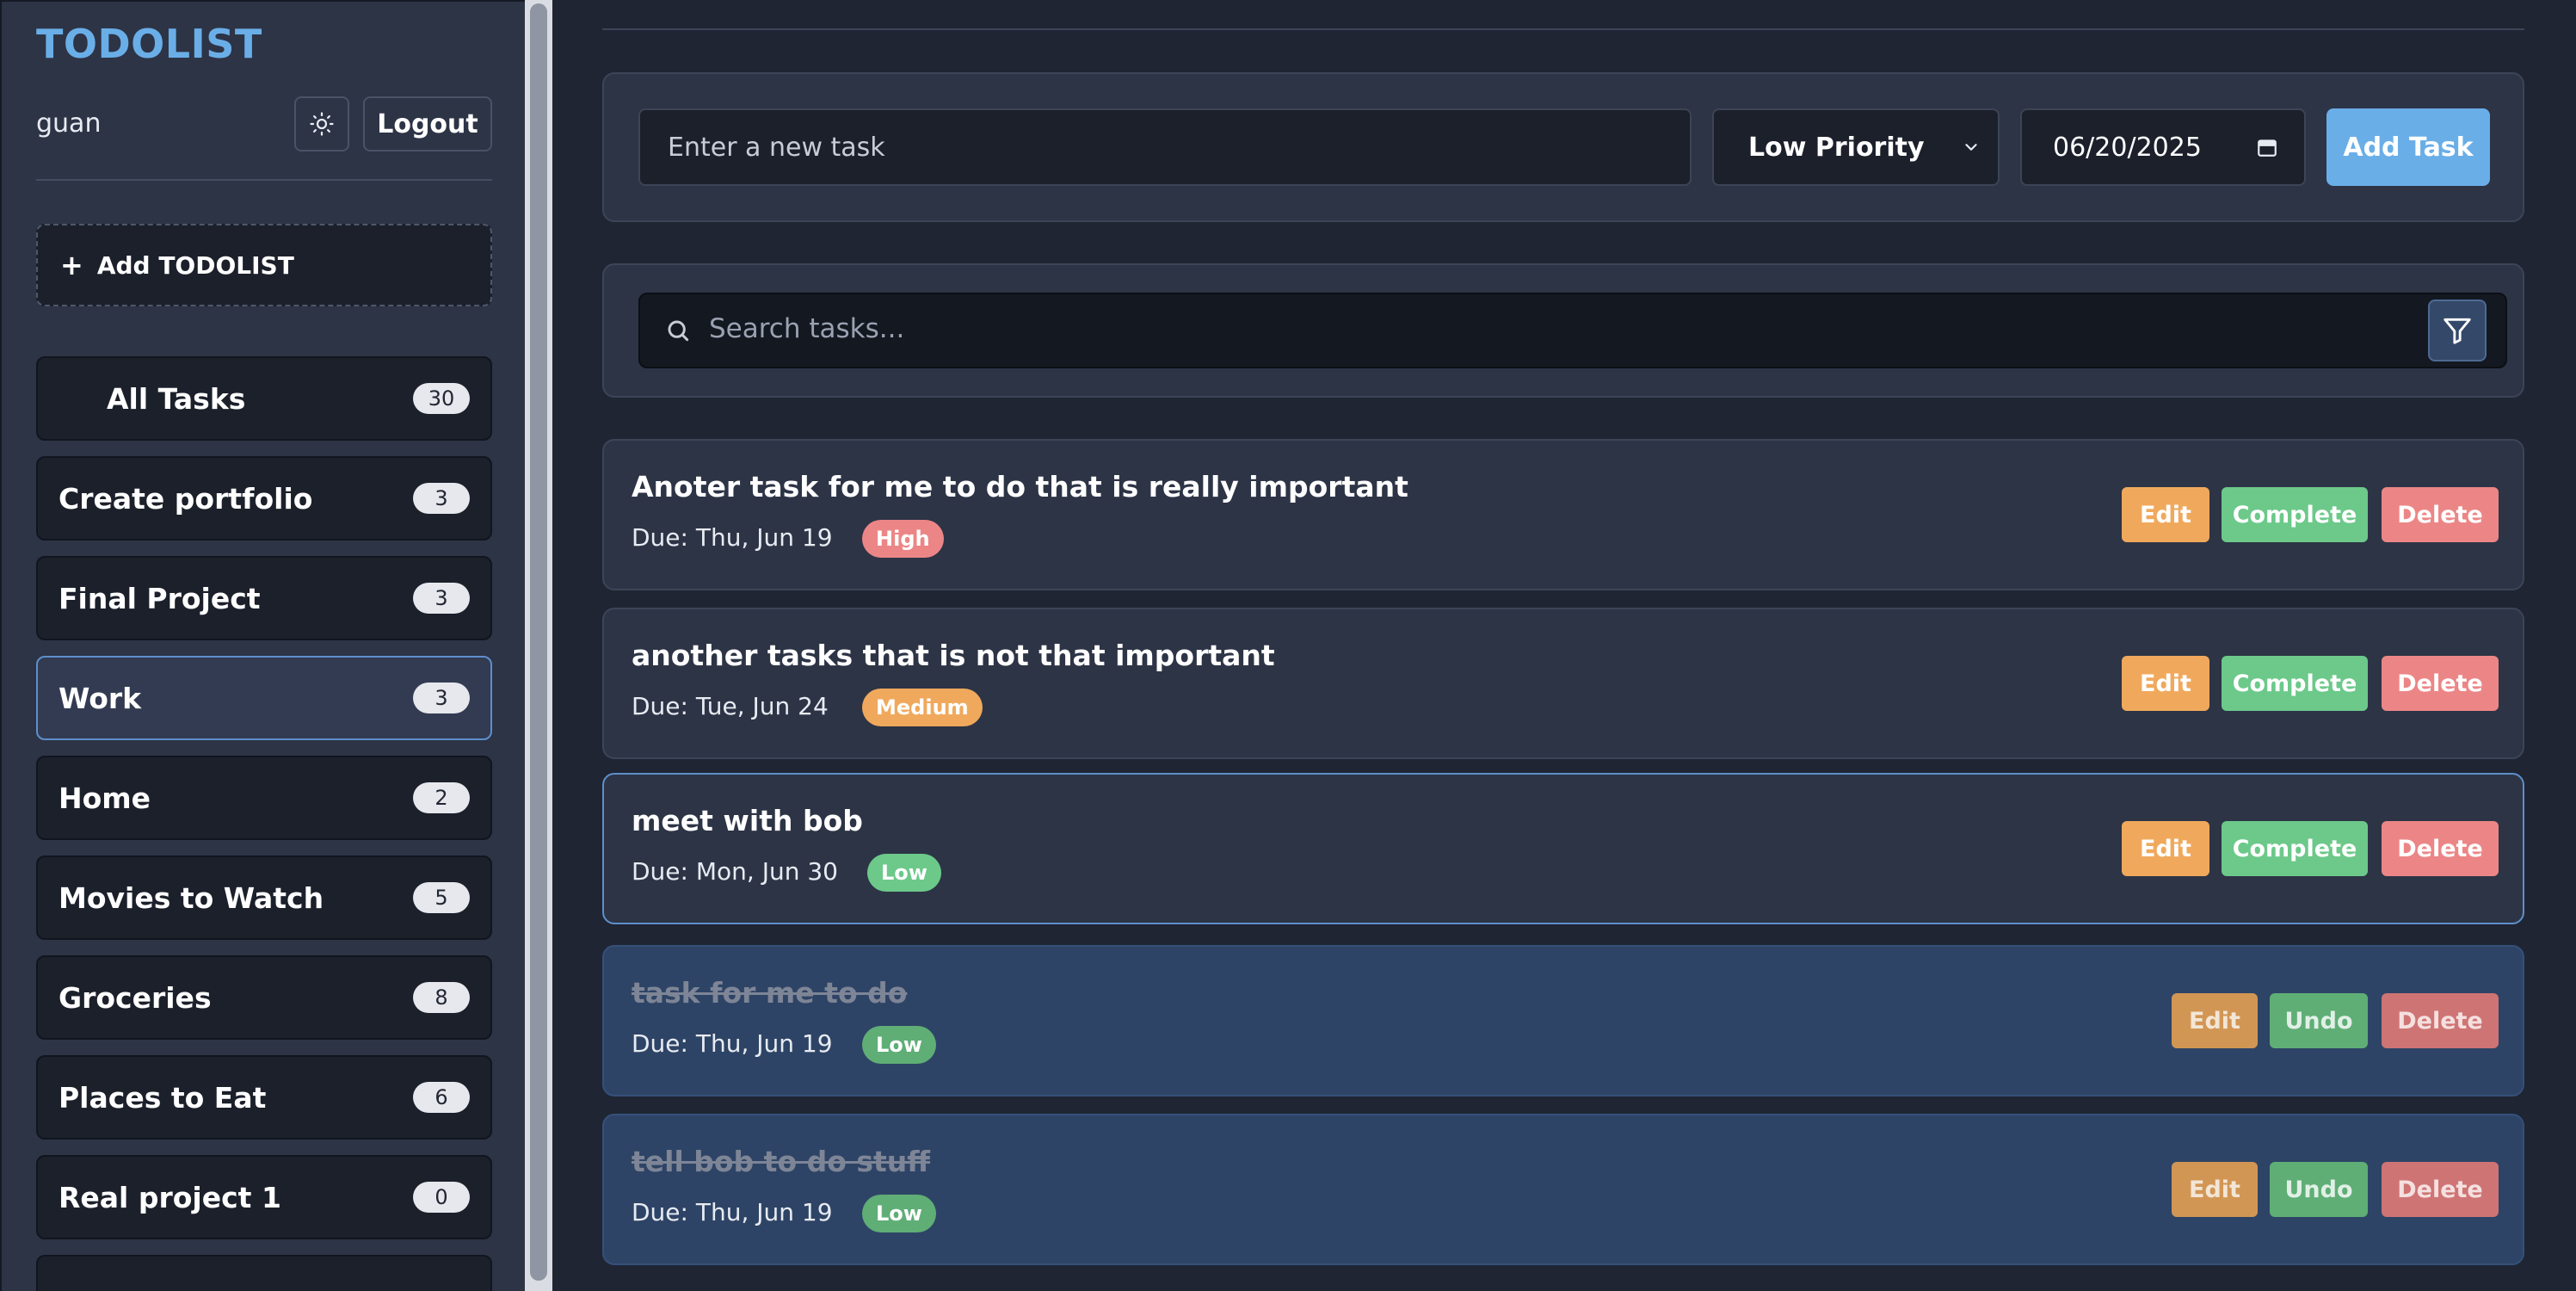  Describe the element at coordinates (1971, 147) in the screenshot. I see `chevron-down-icon` at that location.